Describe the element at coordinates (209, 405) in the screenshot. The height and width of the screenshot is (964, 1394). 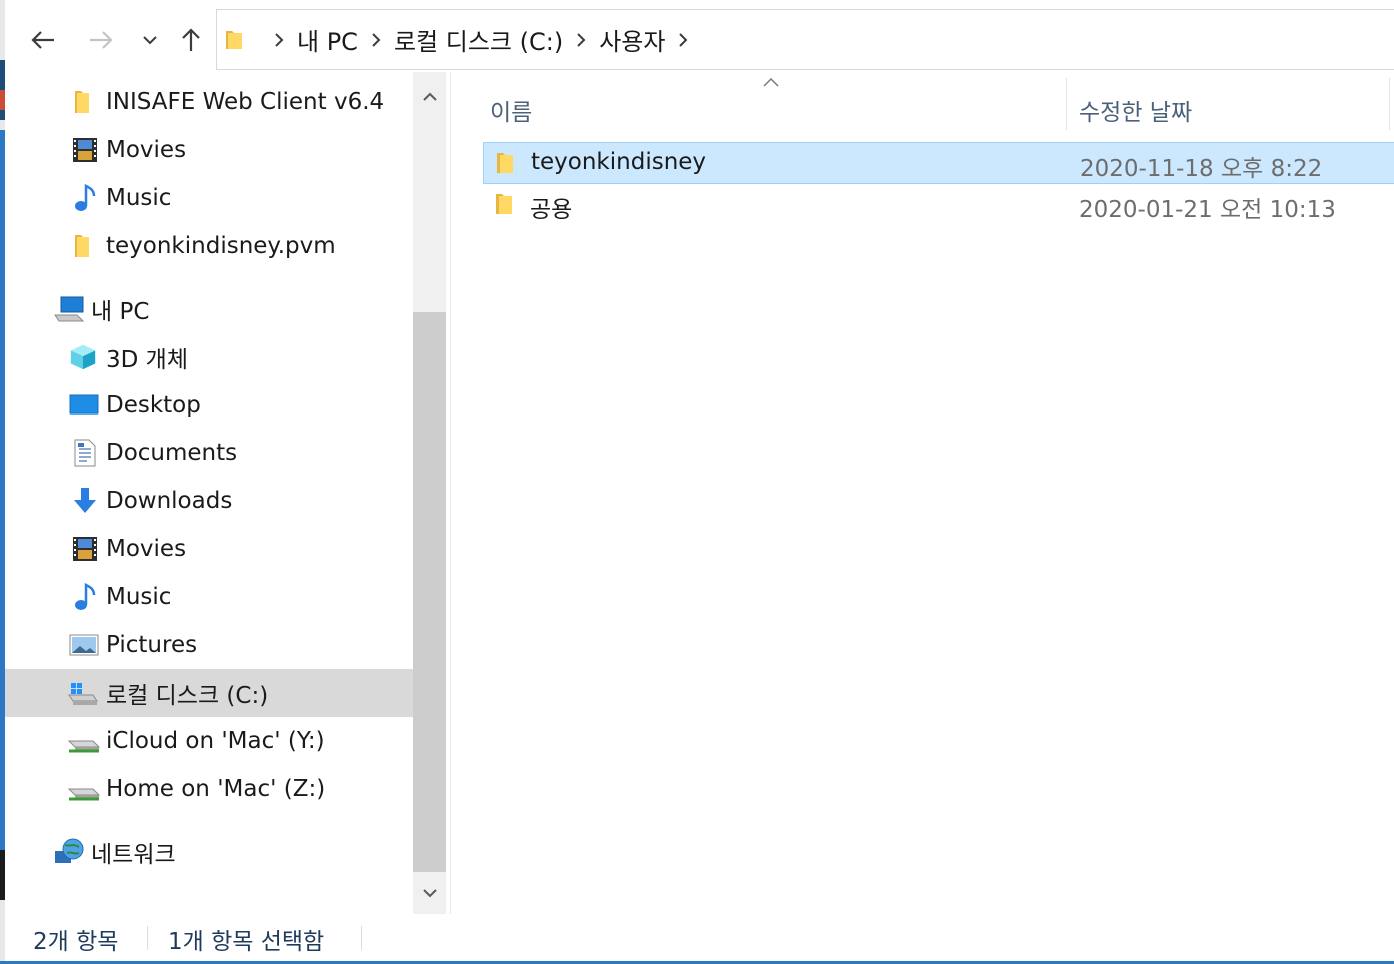
I see `nav-item-desktop: Desktop` at that location.